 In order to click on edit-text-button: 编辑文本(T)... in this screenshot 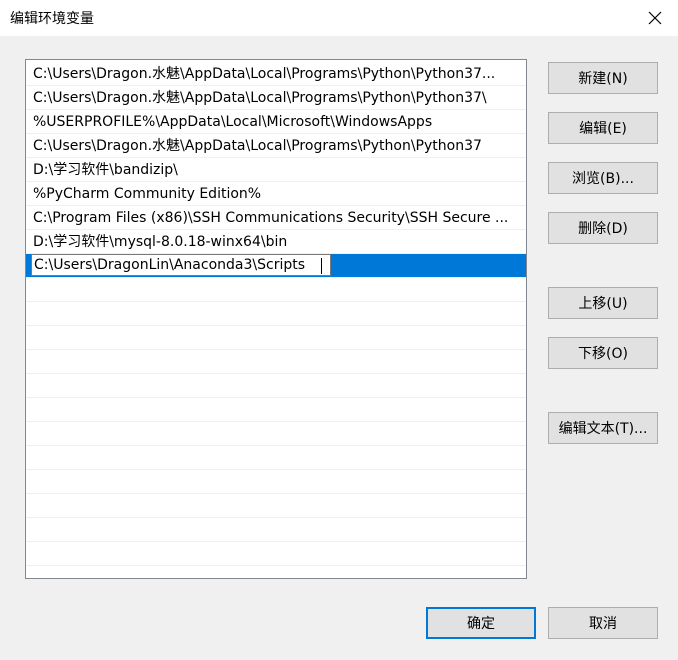, I will do `click(603, 428)`.